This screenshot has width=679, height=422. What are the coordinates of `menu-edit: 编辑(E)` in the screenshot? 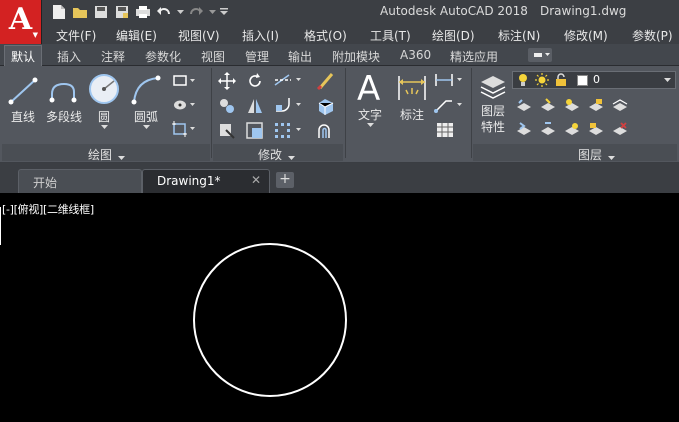 It's located at (136, 35).